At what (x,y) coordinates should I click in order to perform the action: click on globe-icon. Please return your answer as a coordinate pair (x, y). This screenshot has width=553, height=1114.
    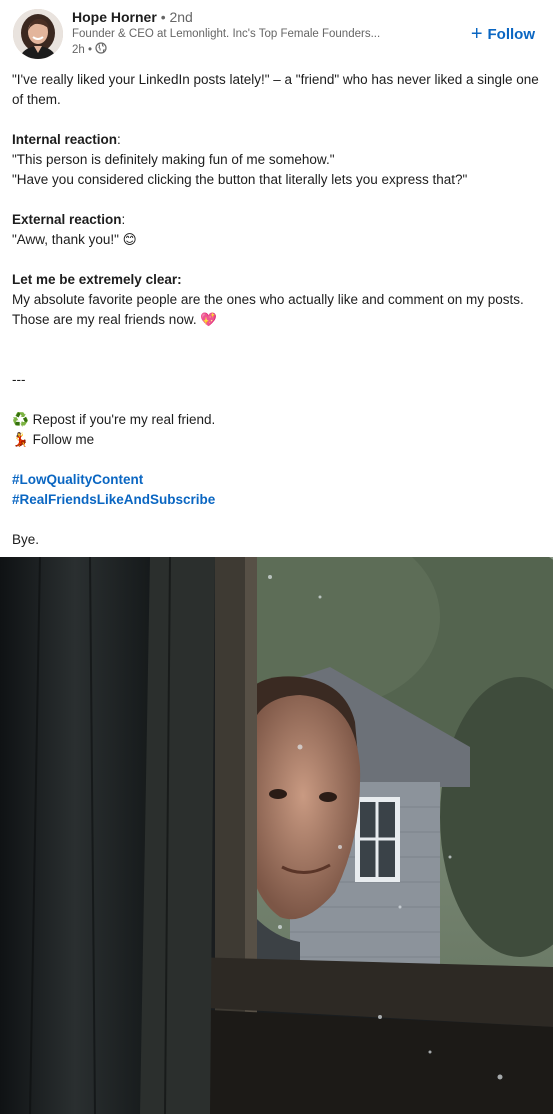
    Looking at the image, I should click on (101, 50).